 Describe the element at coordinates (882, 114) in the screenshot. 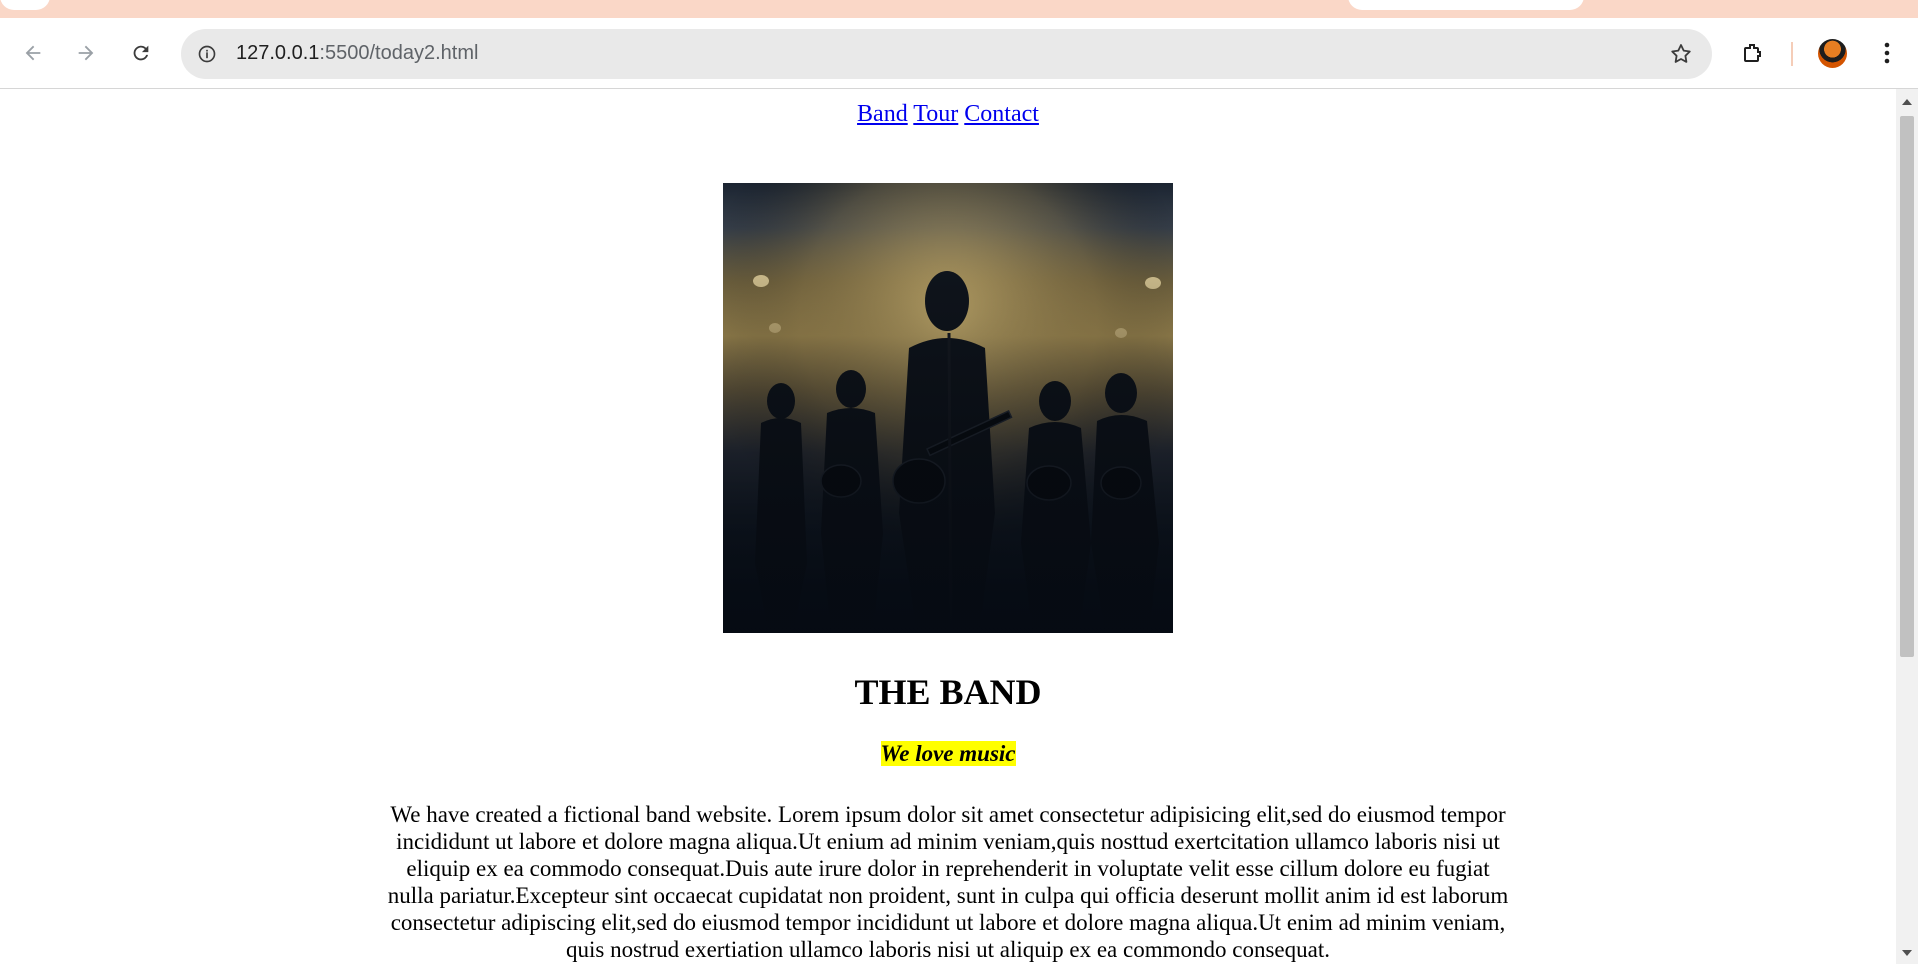

I see `nav-link-band: Band` at that location.